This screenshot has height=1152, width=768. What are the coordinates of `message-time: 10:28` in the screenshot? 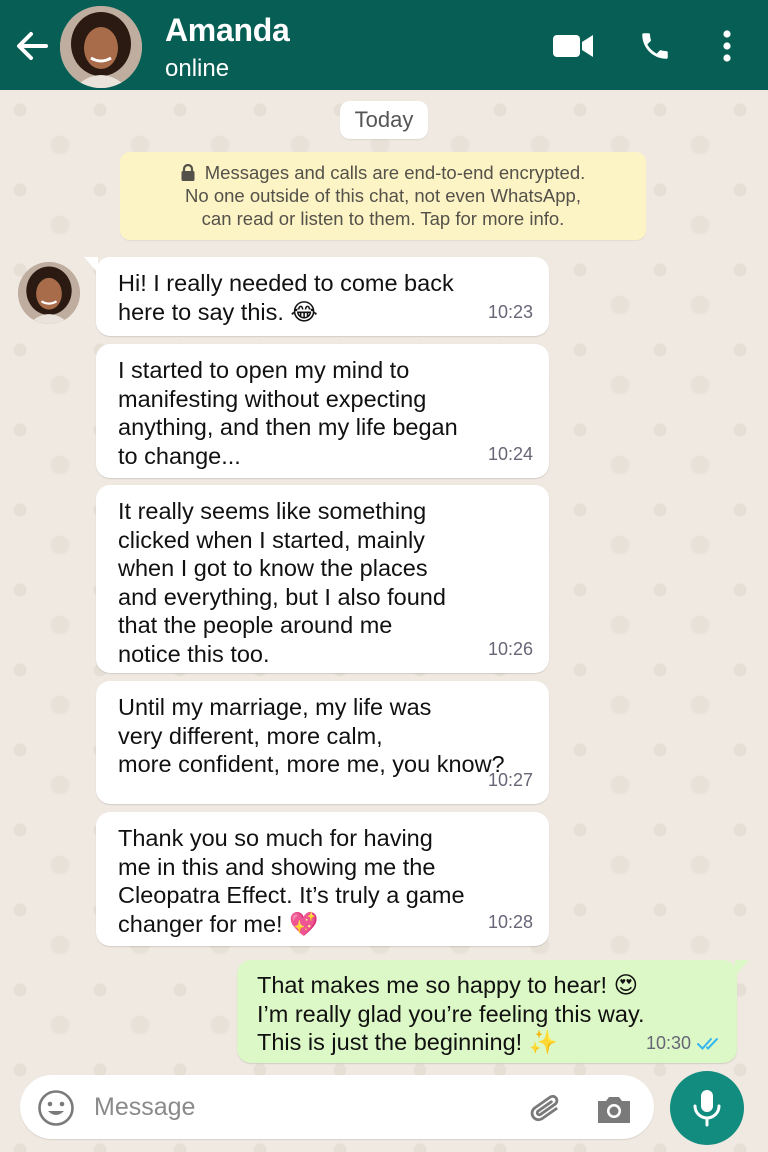 It's located at (510, 921).